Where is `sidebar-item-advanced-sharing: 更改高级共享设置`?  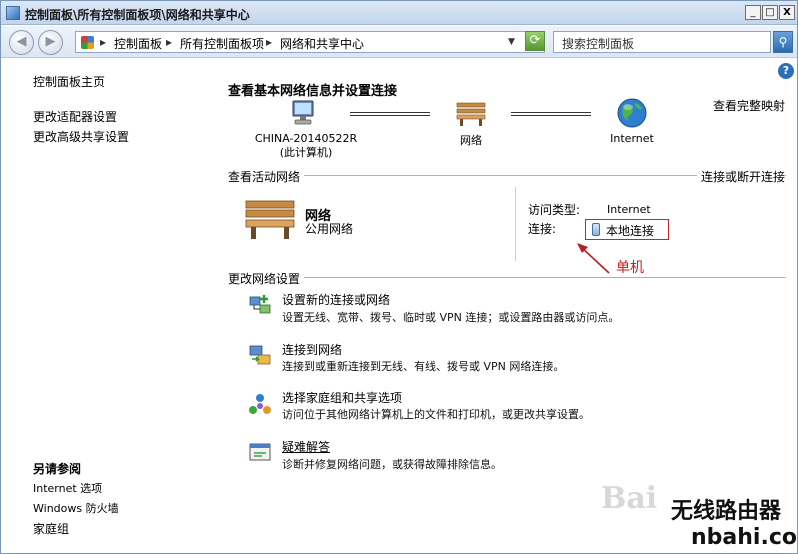 sidebar-item-advanced-sharing: 更改高级共享设置 is located at coordinates (81, 136).